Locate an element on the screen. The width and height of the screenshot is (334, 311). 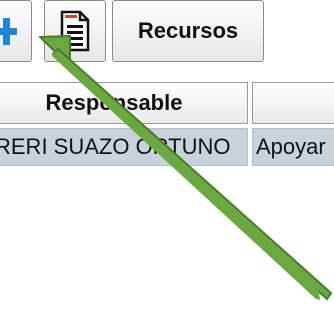
recursos-label: Recursos is located at coordinates (188, 30).